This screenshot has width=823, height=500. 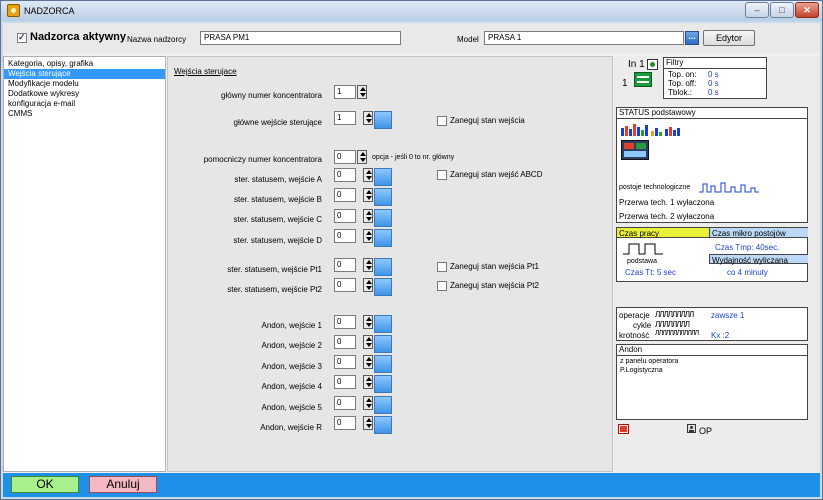 I want to click on main-hub-spinner, so click(x=362, y=92).